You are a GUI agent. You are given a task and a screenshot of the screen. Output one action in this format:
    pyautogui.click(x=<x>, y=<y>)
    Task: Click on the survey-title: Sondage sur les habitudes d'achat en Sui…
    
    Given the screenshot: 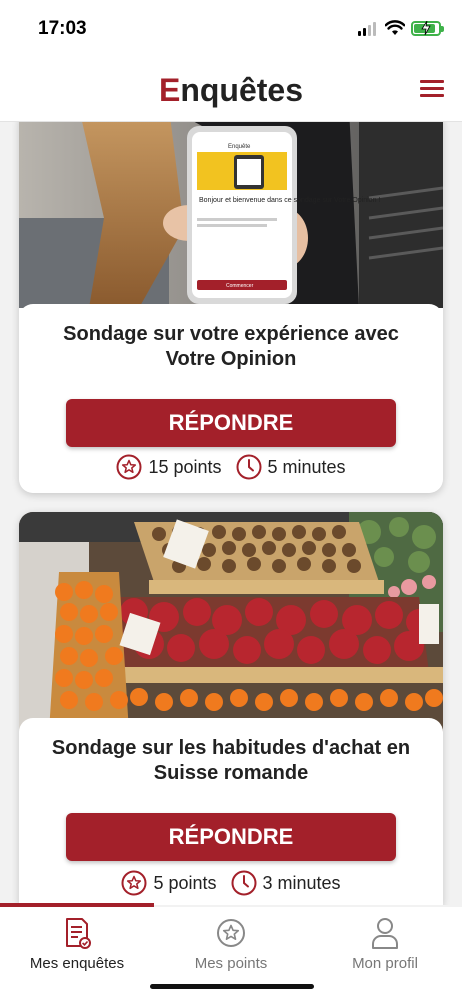 What is the action you would take?
    pyautogui.click(x=231, y=760)
    